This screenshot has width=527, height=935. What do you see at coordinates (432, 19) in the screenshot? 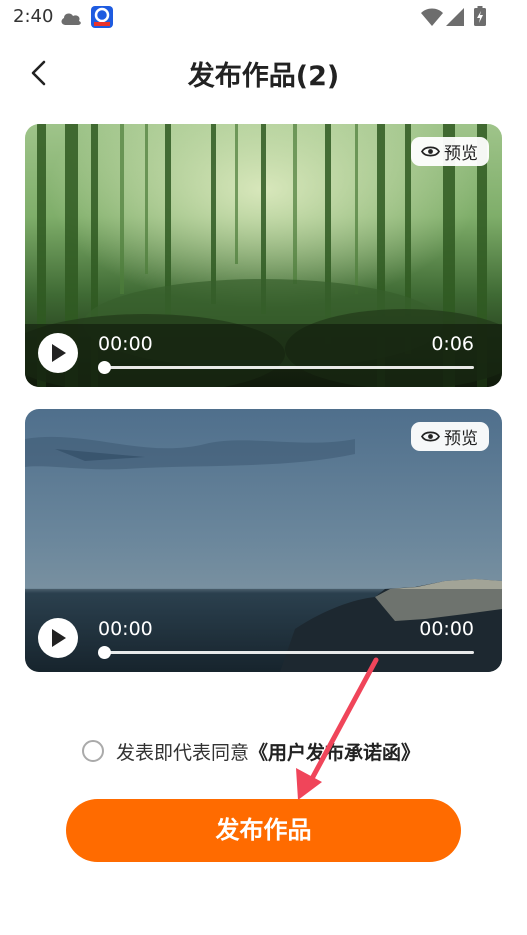
I see `wifi-icon` at bounding box center [432, 19].